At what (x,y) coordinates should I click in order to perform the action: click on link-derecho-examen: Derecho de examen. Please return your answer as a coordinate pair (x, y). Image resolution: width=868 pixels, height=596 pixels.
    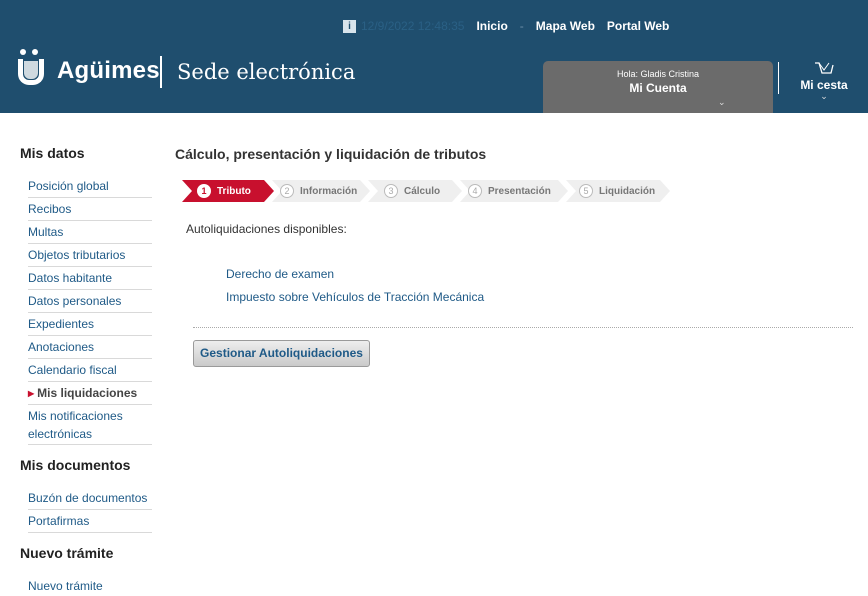
    Looking at the image, I should click on (355, 277).